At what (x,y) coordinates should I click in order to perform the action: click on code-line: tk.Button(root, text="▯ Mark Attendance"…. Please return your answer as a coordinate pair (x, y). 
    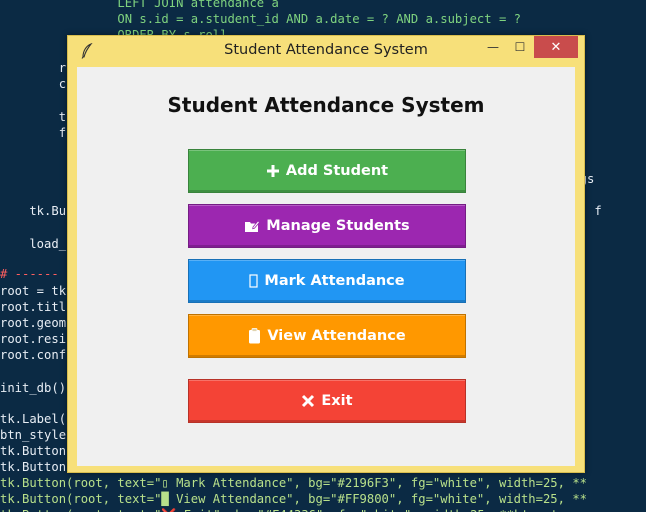
    Looking at the image, I should click on (293, 483).